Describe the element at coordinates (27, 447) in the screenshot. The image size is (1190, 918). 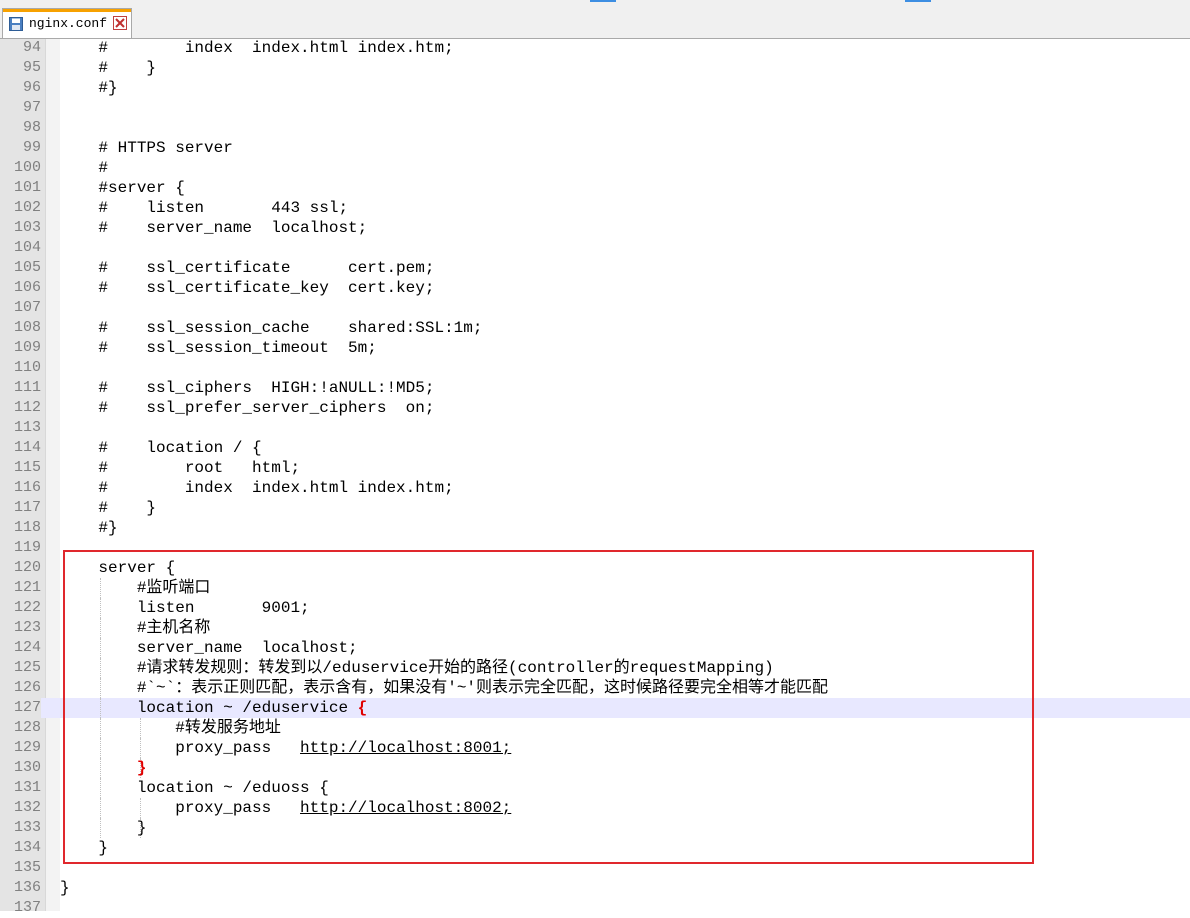
I see `line-number: 114` at that location.